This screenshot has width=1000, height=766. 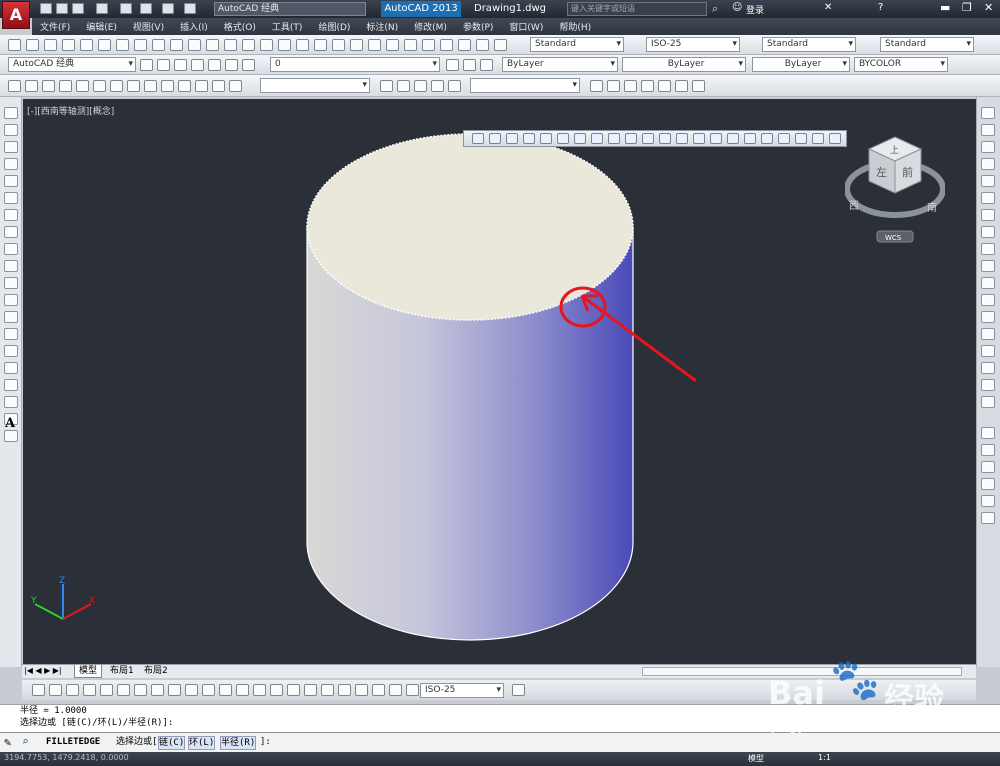 What do you see at coordinates (637, 9) in the screenshot?
I see `search-input: 键入关键字或短语` at bounding box center [637, 9].